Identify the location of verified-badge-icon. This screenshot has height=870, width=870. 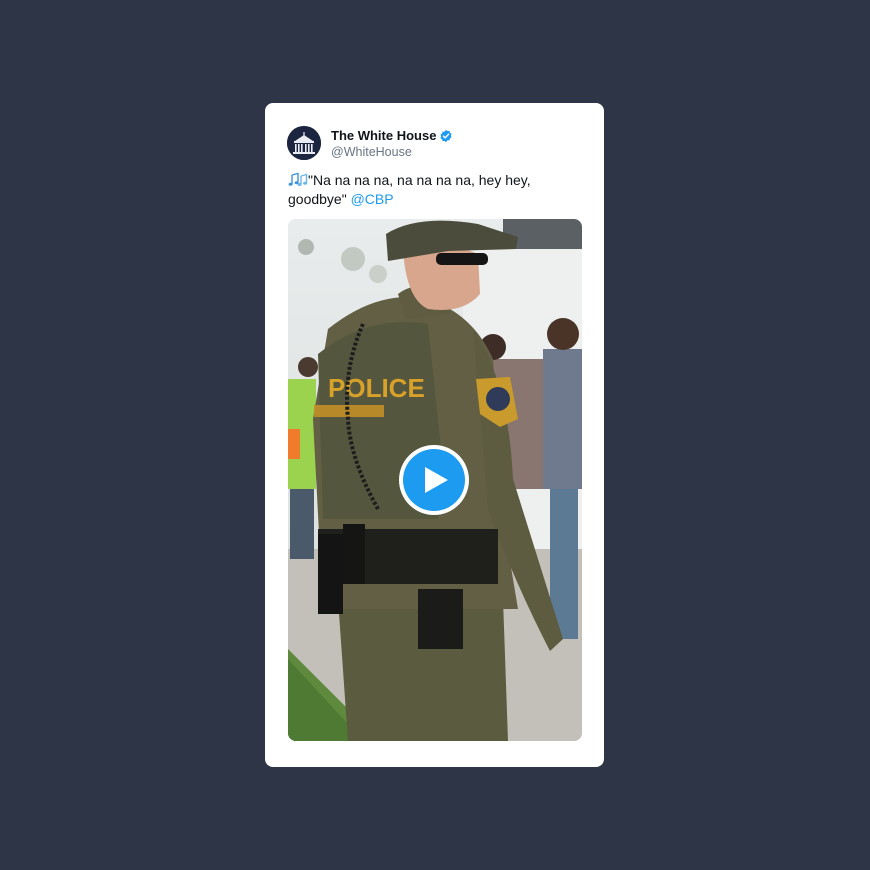
(446, 136).